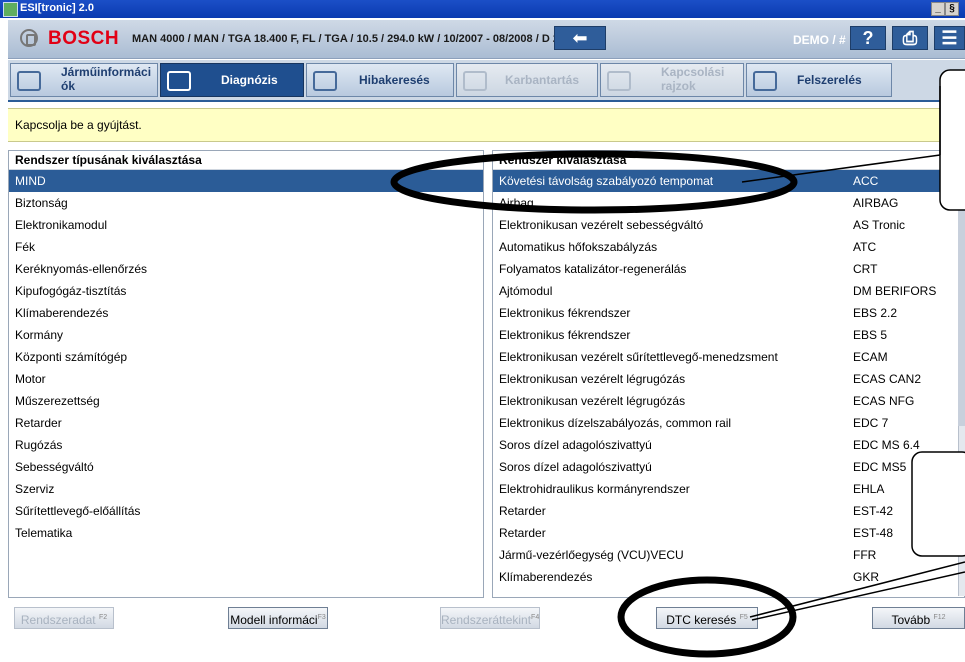 This screenshot has width=965, height=662. I want to click on system-name: Klímaberendezés, so click(546, 577).